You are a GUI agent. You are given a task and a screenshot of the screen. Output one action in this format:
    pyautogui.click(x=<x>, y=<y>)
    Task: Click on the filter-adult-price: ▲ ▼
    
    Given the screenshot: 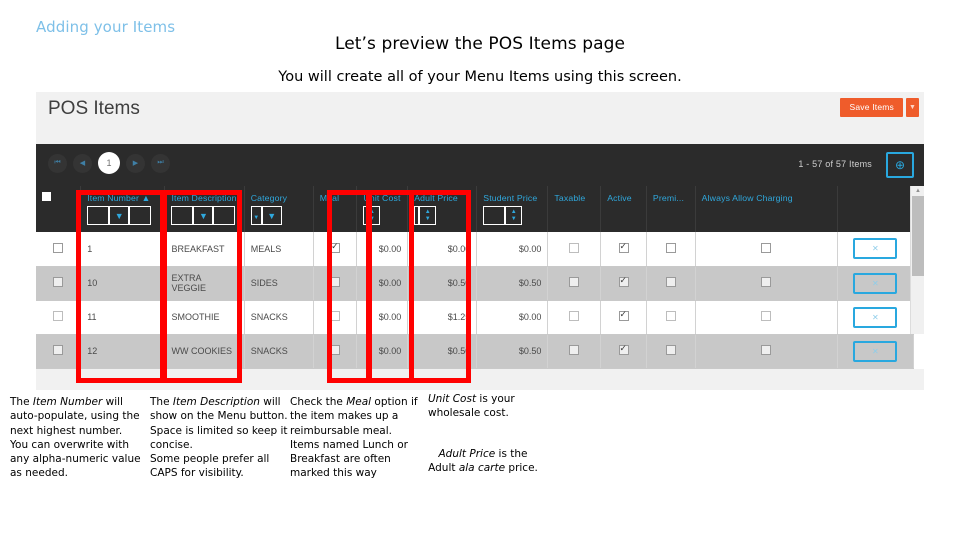 What is the action you would take?
    pyautogui.click(x=442, y=218)
    